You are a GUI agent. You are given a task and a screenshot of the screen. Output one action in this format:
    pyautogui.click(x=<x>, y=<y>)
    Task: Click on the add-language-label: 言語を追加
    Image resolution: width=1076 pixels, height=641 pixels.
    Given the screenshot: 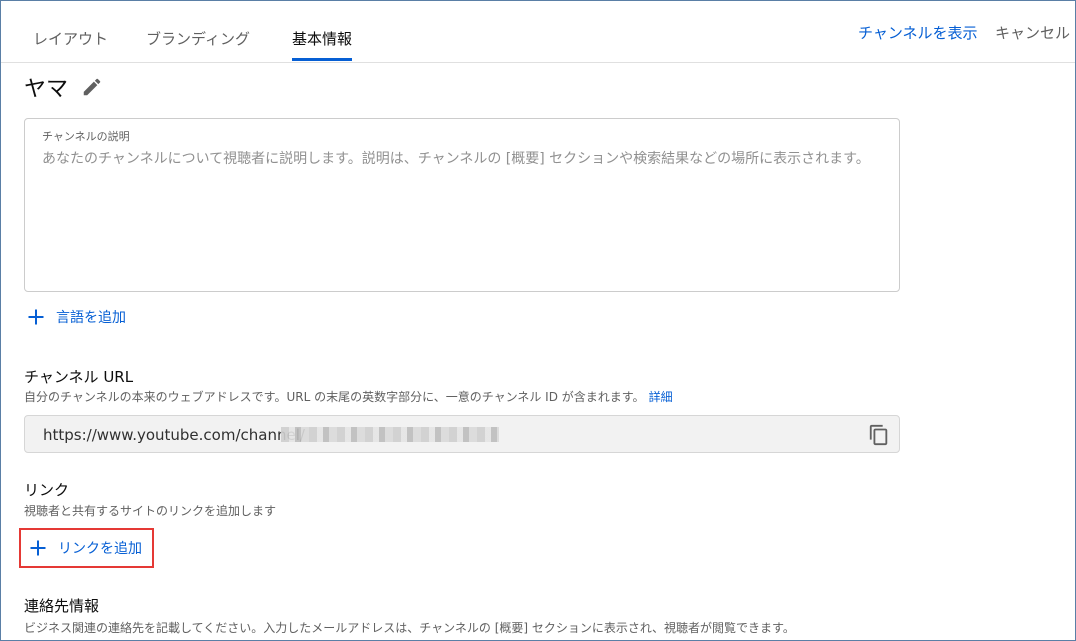 What is the action you would take?
    pyautogui.click(x=91, y=318)
    